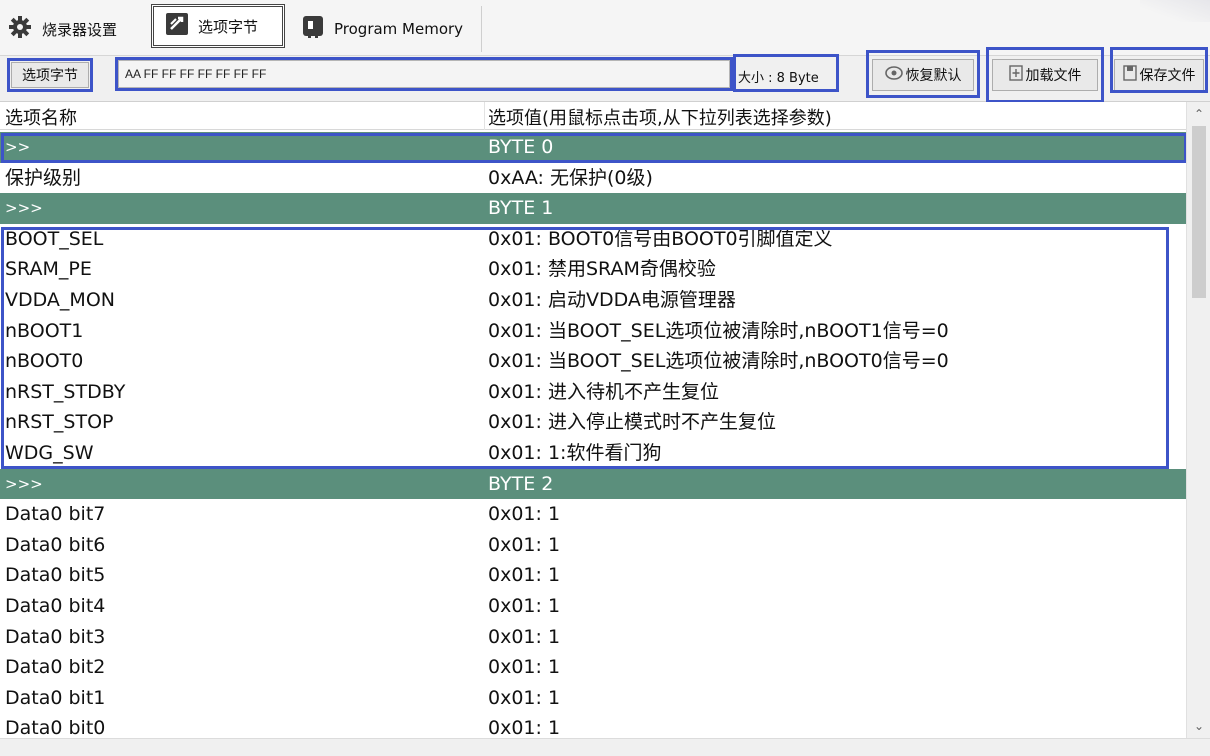 The image size is (1210, 756). Describe the element at coordinates (44, 330) in the screenshot. I see `option-name: nBOOT1` at that location.